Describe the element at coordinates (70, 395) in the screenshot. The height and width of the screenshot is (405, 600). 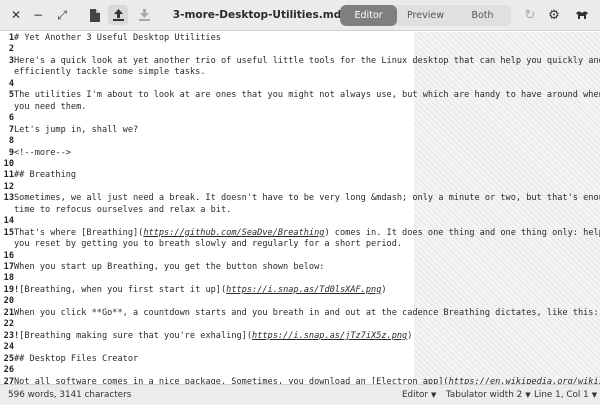
I see `word-count: 596 words, 3141 characters` at that location.